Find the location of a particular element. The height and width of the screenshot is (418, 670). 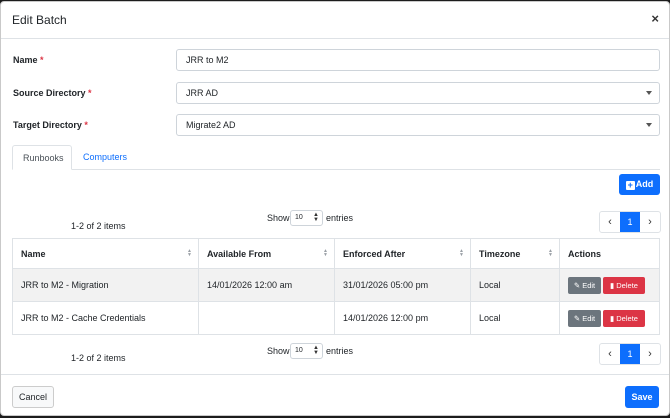

entries-select-bottom: 10 ▲ ▼ is located at coordinates (306, 351).